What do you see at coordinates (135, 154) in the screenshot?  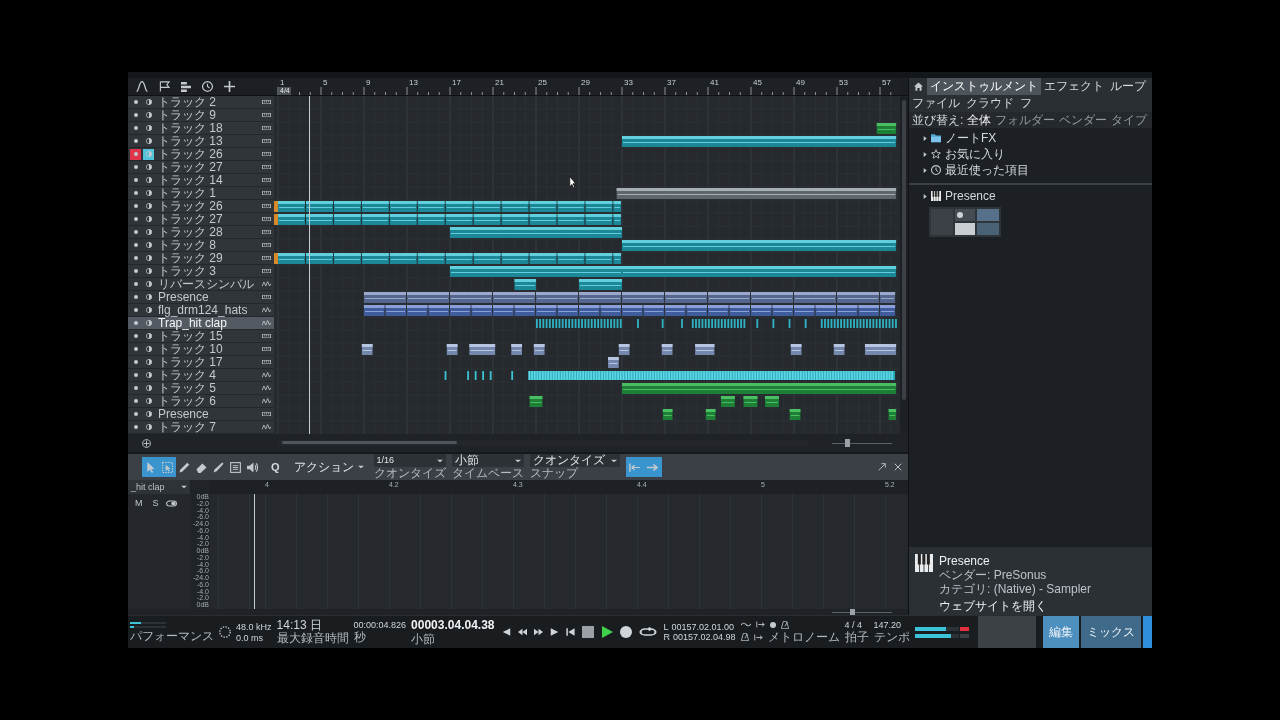 I see `record-arm-button` at bounding box center [135, 154].